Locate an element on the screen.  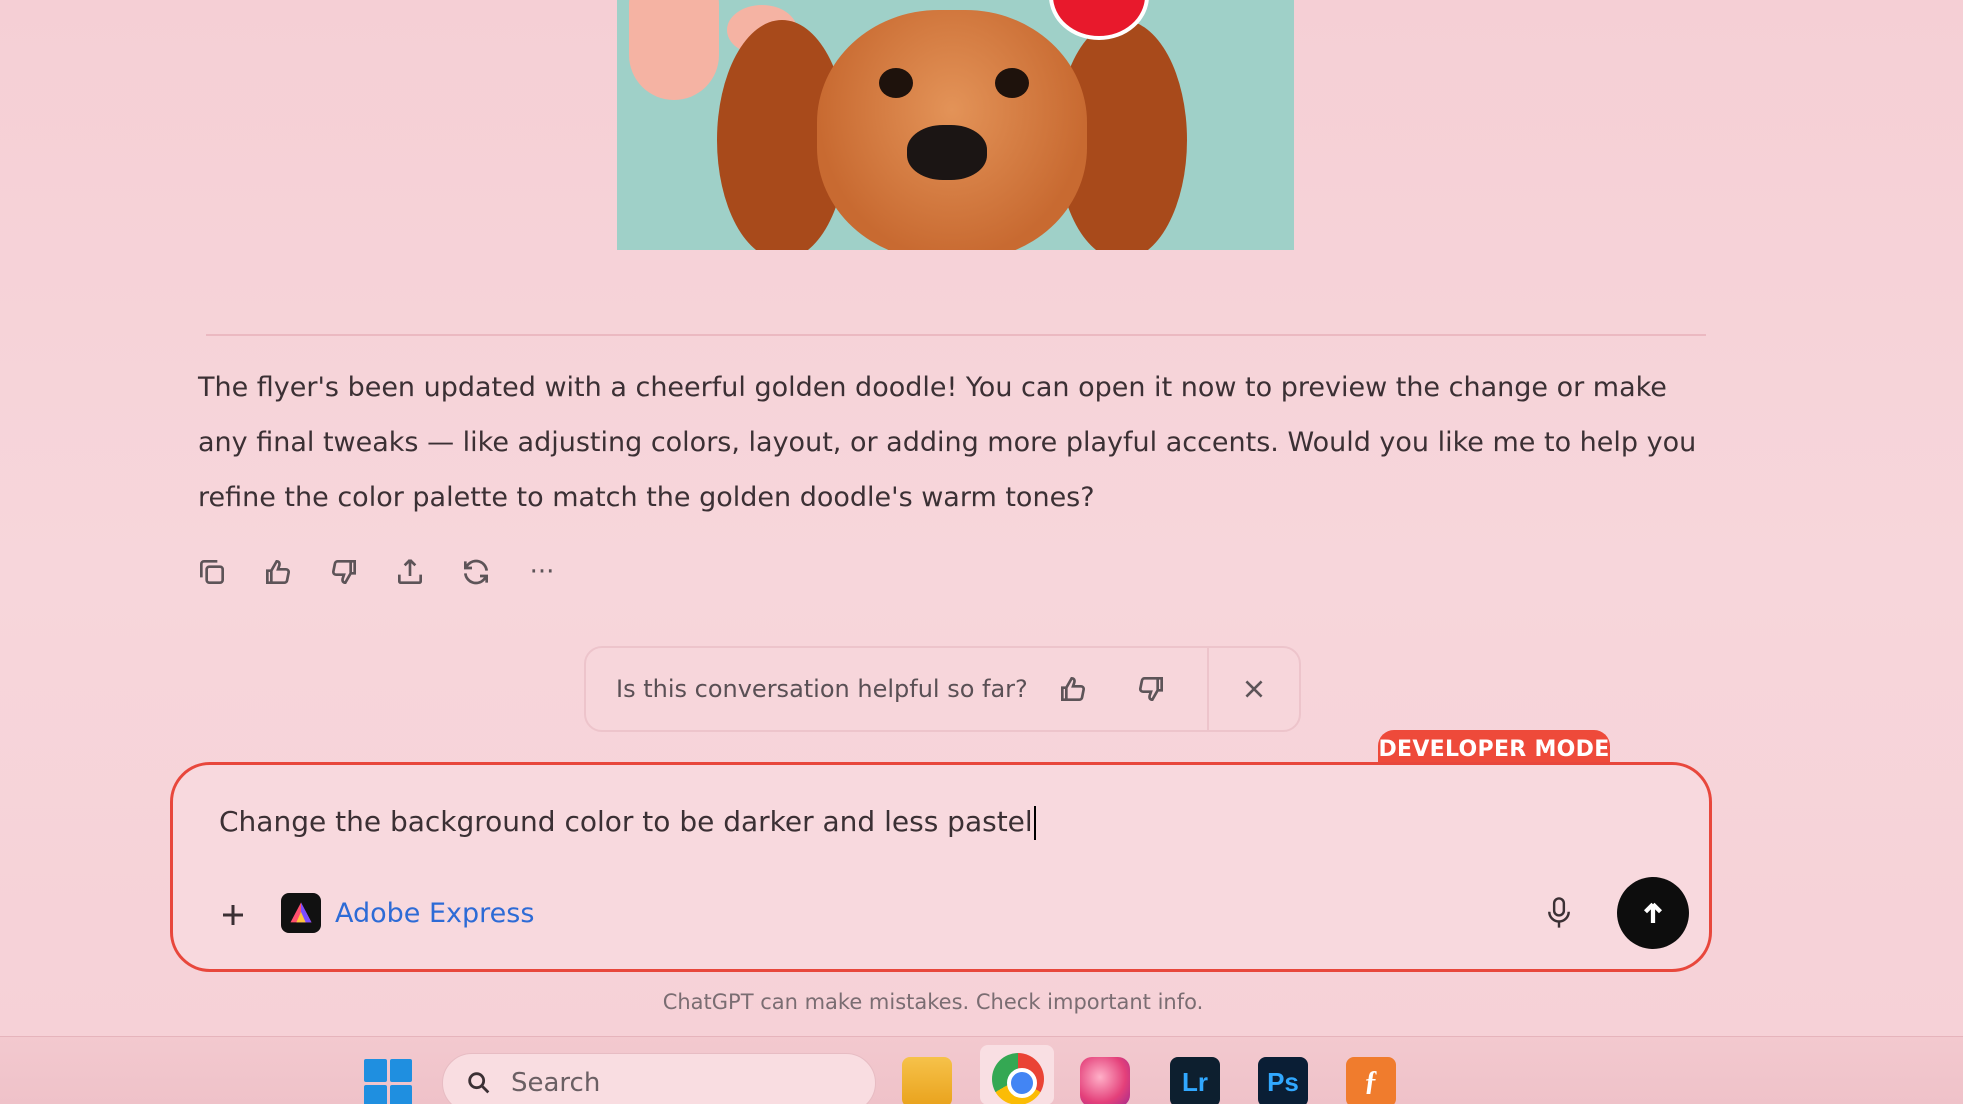
taskbar-search: Search is located at coordinates (659, 1078).